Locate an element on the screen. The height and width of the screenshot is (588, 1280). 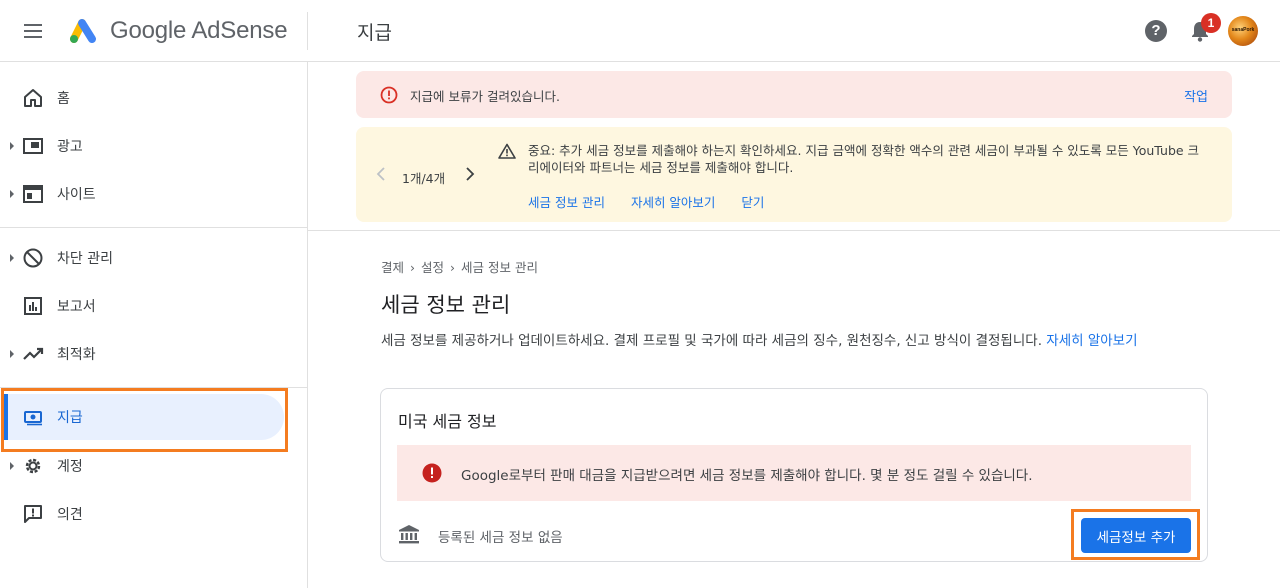
sidebar-item-label: 홈 is located at coordinates (63, 99).